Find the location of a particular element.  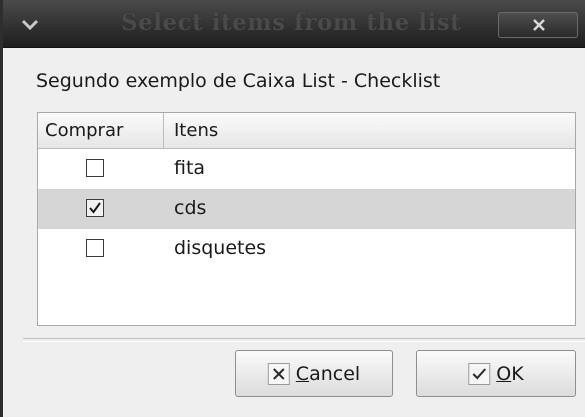

cancel-button: Cancel is located at coordinates (314, 373).